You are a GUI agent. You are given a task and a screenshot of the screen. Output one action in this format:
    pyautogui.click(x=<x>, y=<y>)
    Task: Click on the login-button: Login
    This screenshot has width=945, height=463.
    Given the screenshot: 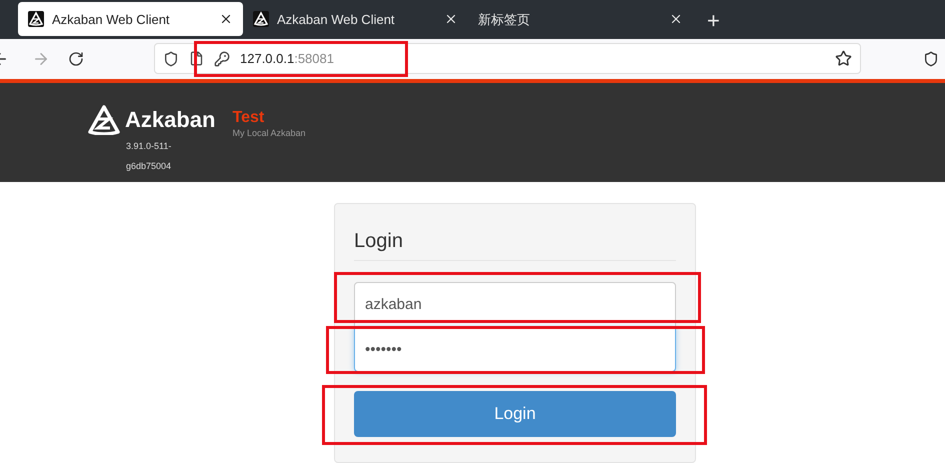 What is the action you would take?
    pyautogui.click(x=515, y=413)
    